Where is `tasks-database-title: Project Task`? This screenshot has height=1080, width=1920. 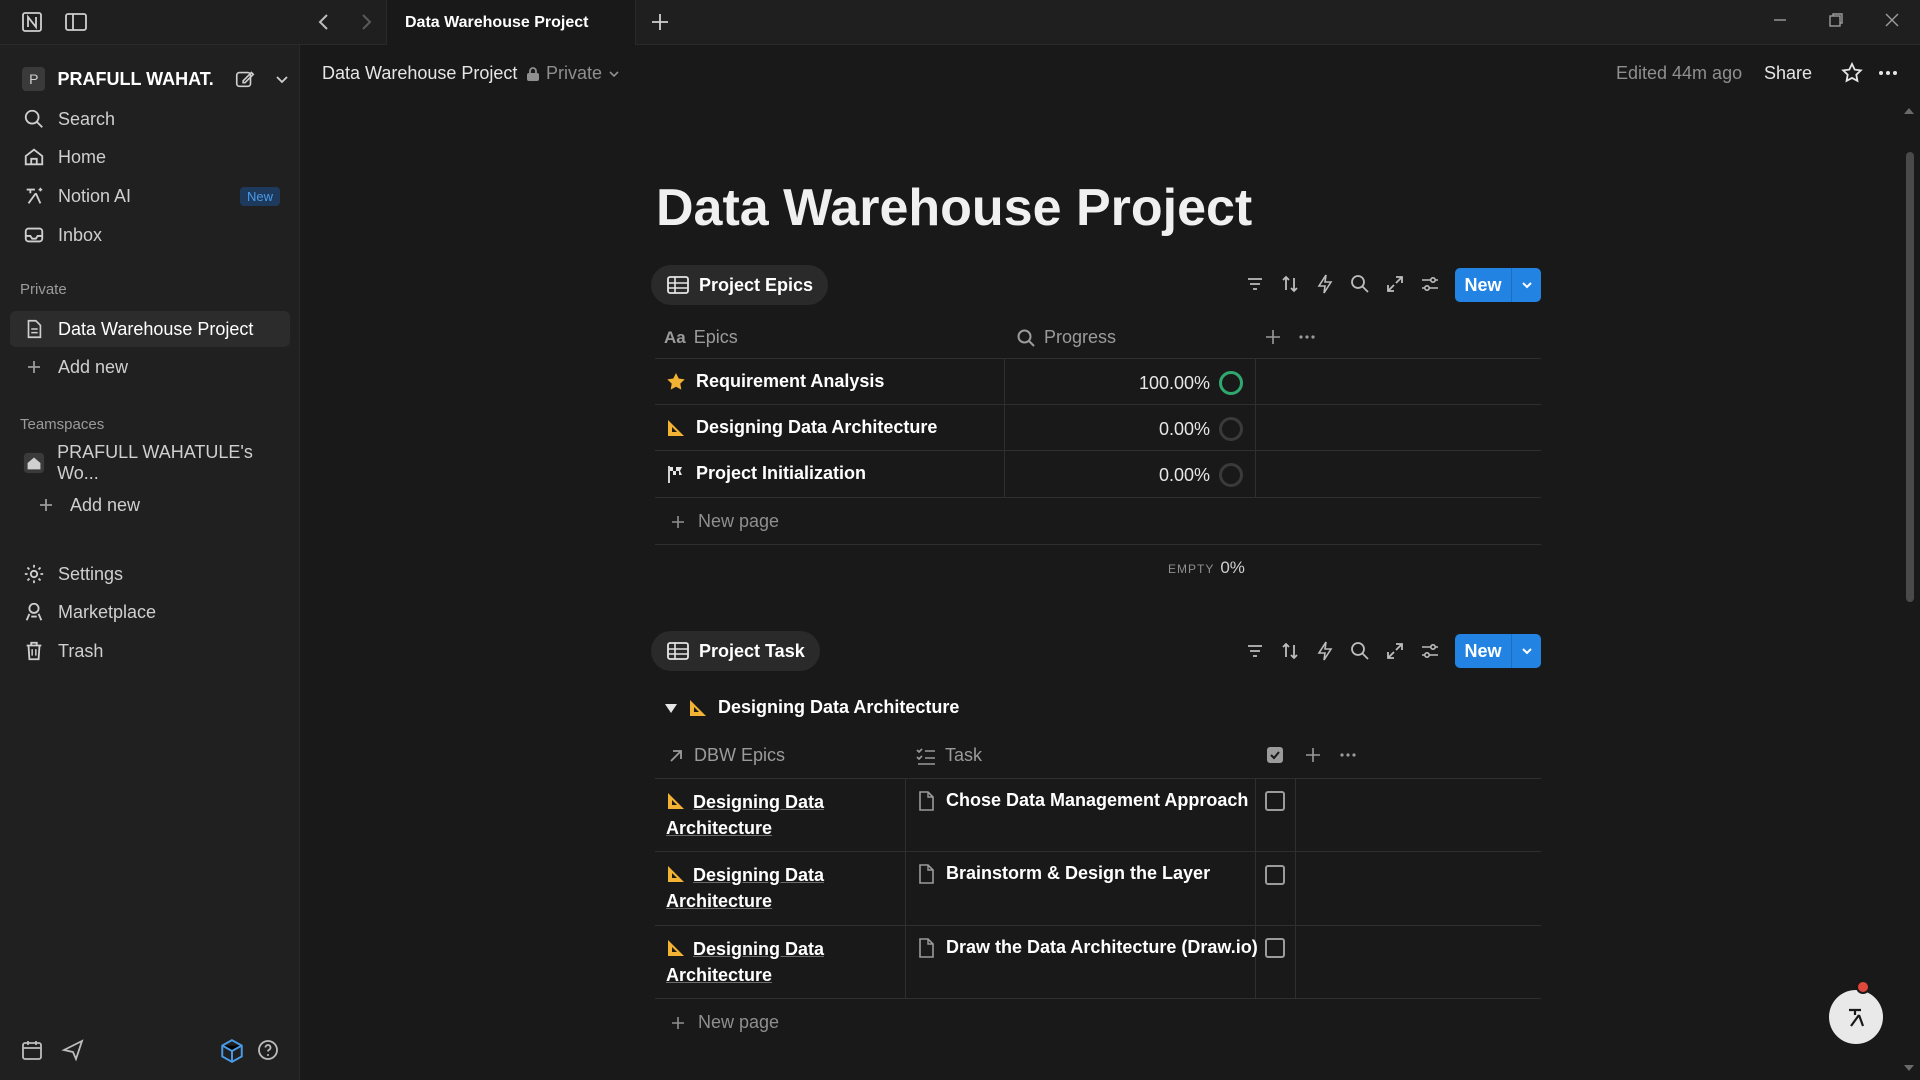 tasks-database-title: Project Task is located at coordinates (735, 651).